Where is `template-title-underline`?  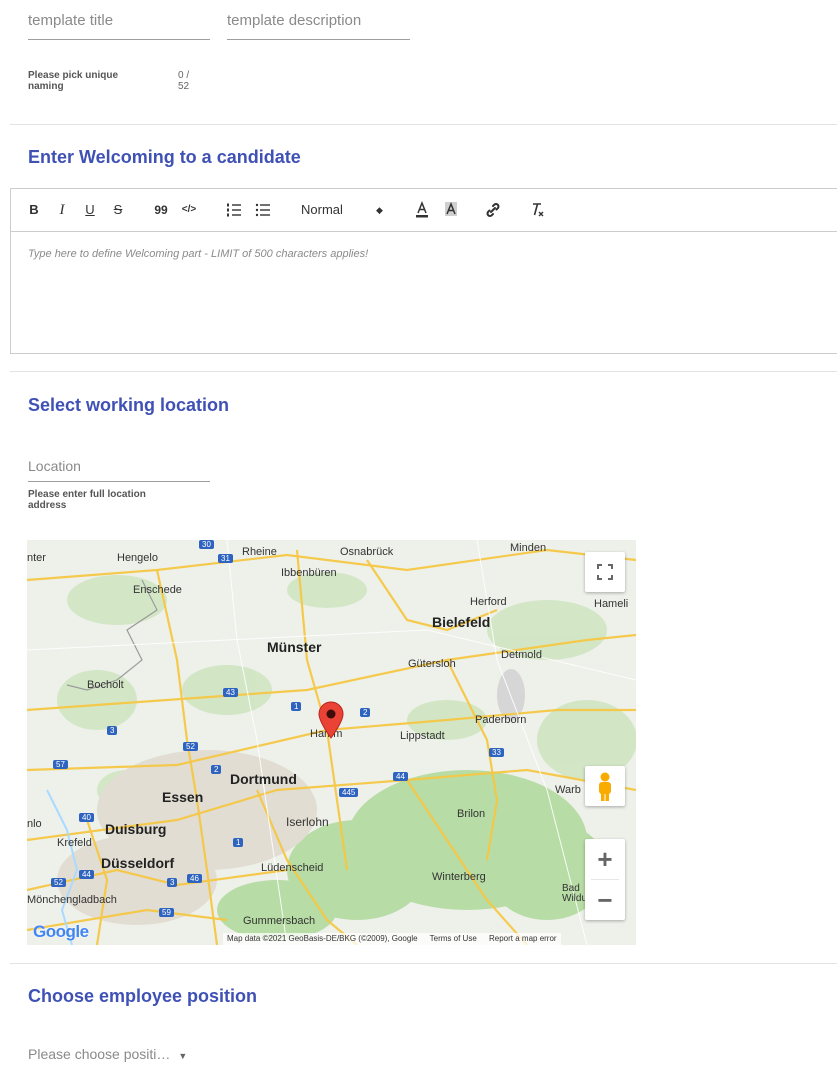
template-title-underline is located at coordinates (119, 39).